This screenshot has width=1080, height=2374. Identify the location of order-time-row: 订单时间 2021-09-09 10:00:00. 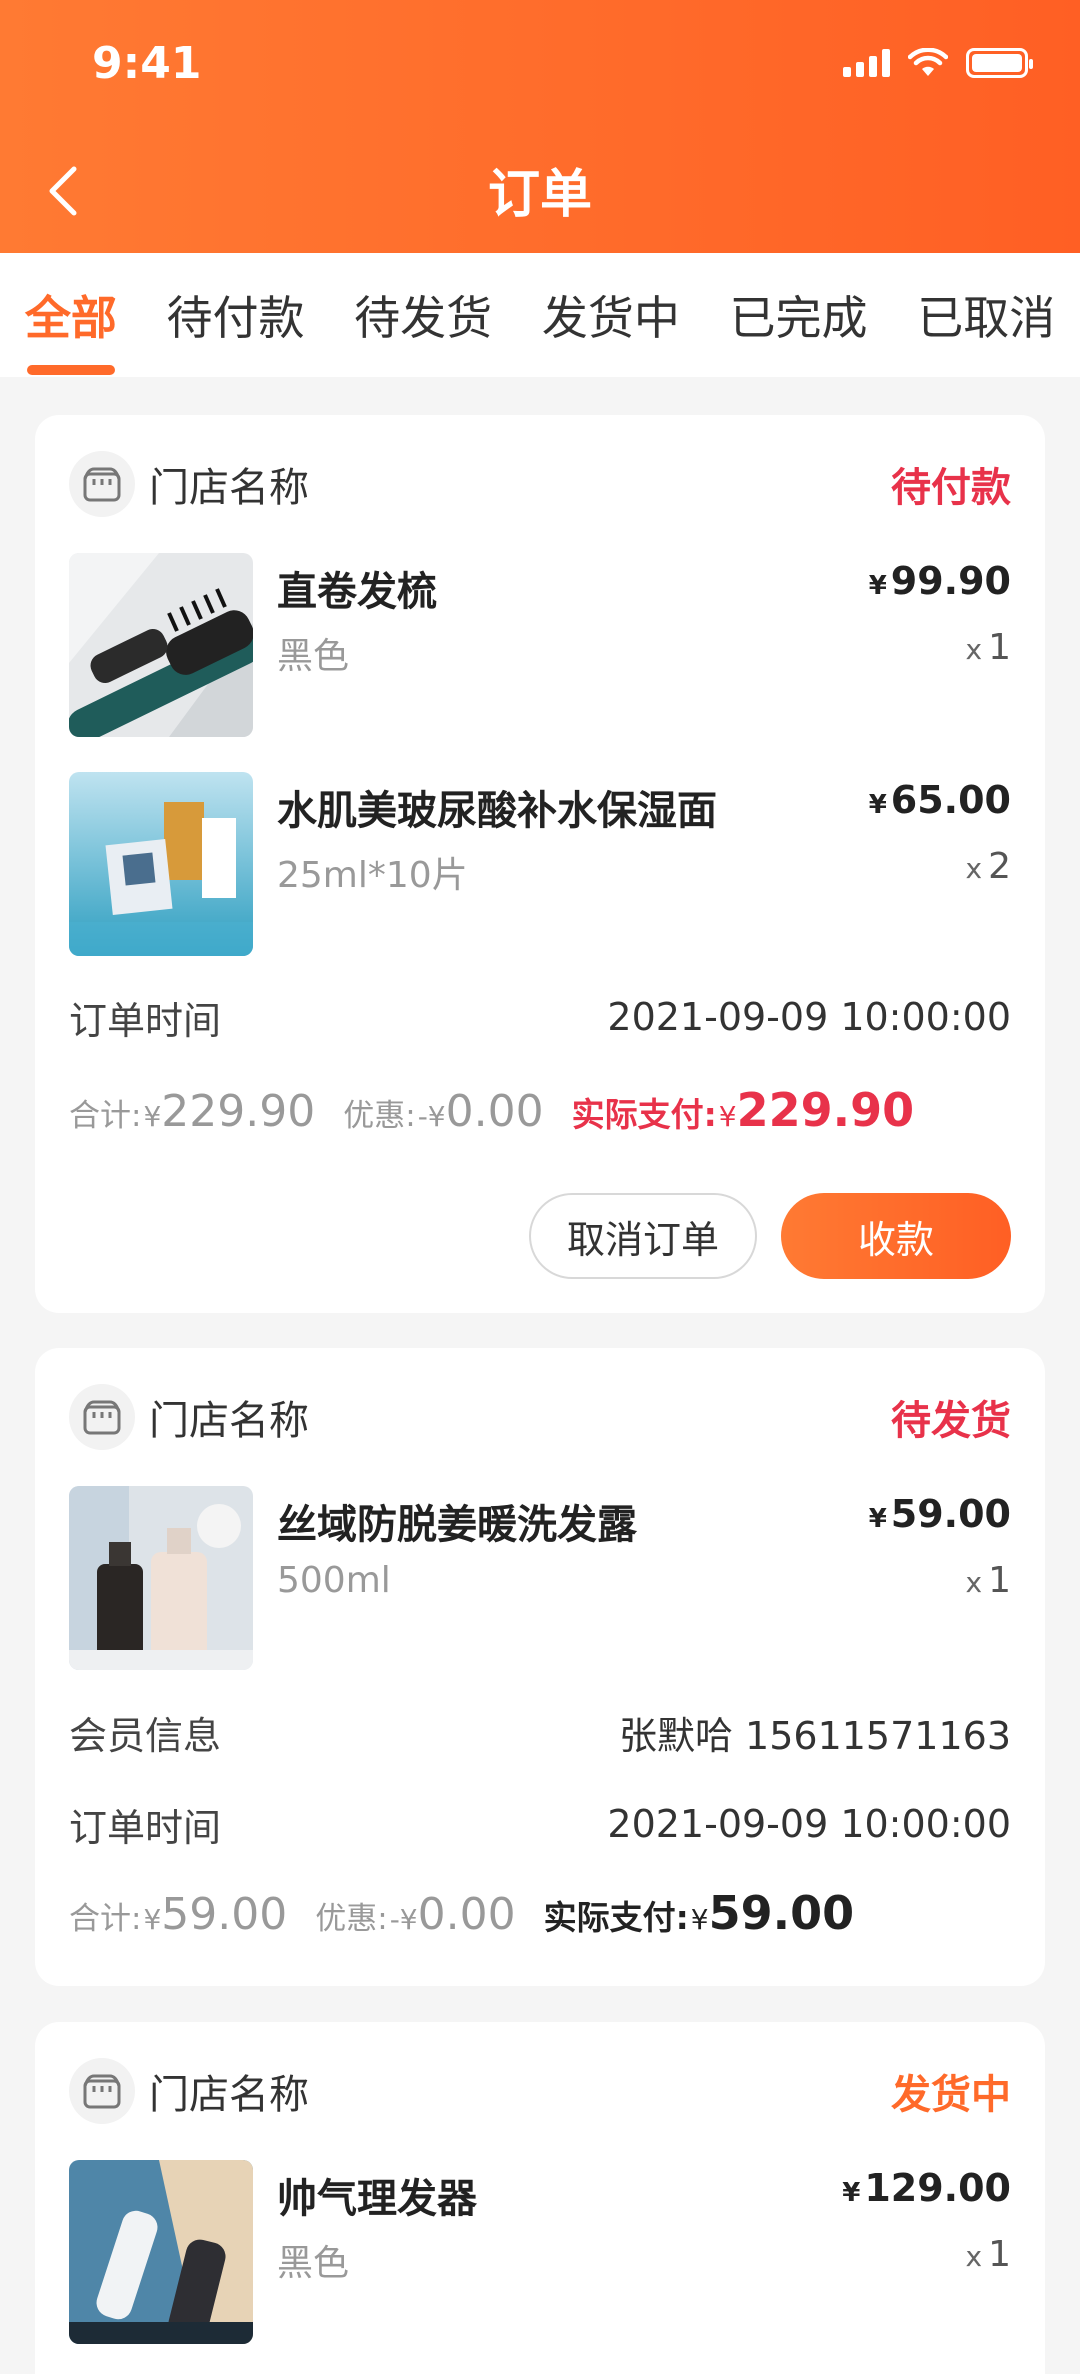
(540, 1824).